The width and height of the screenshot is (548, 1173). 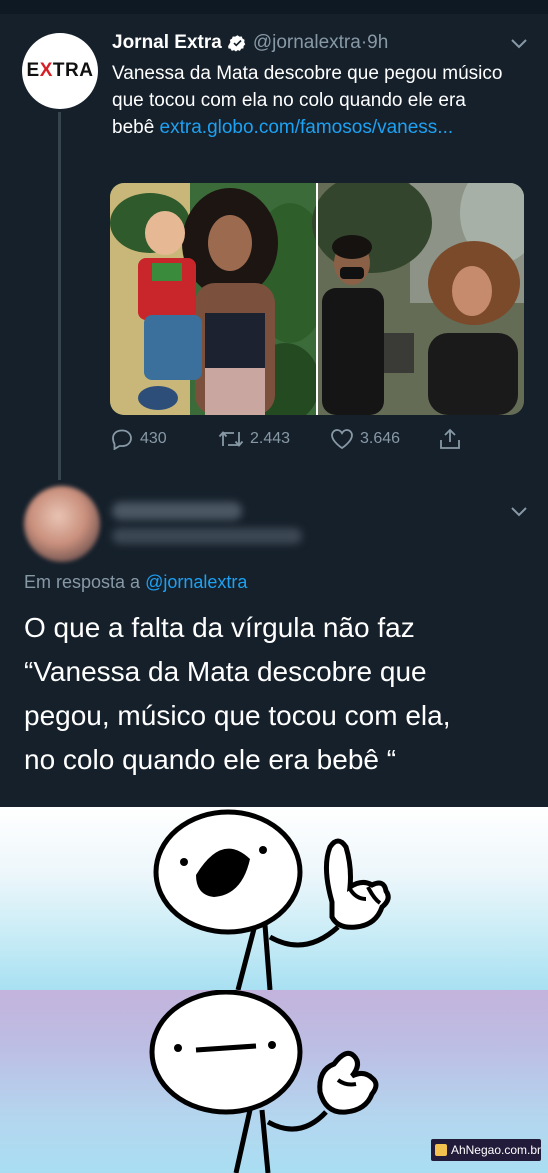 What do you see at coordinates (196, 582) in the screenshot?
I see `replying-to-handle: @jornalextra` at bounding box center [196, 582].